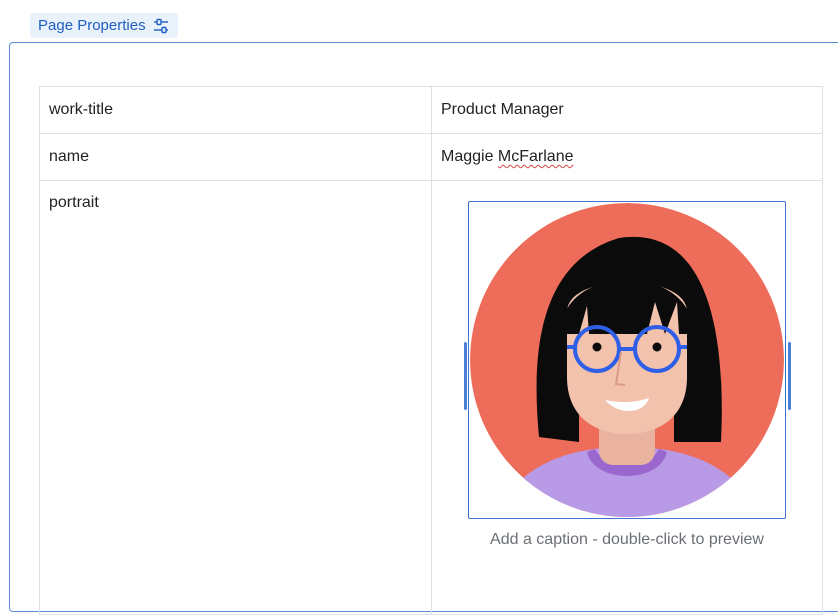  What do you see at coordinates (627, 540) in the screenshot?
I see `caption-placeholder: Add a caption - double-click to preview` at bounding box center [627, 540].